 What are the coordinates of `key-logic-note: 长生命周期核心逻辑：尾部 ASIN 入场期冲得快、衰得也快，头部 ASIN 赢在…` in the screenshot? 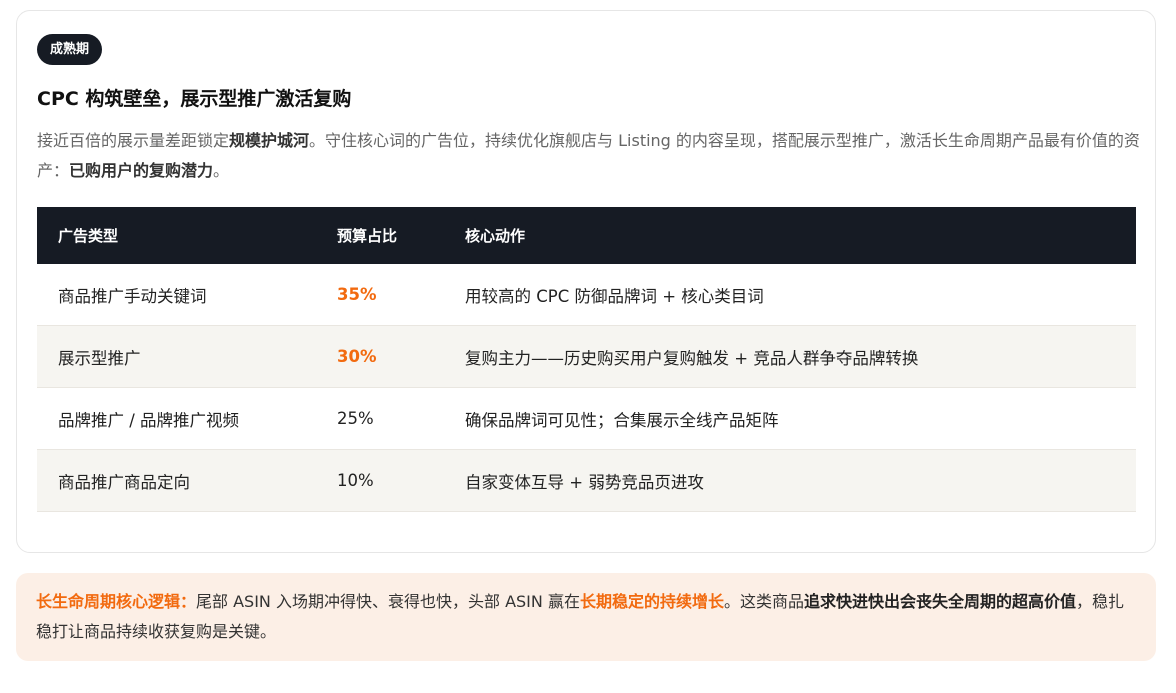 It's located at (586, 617).